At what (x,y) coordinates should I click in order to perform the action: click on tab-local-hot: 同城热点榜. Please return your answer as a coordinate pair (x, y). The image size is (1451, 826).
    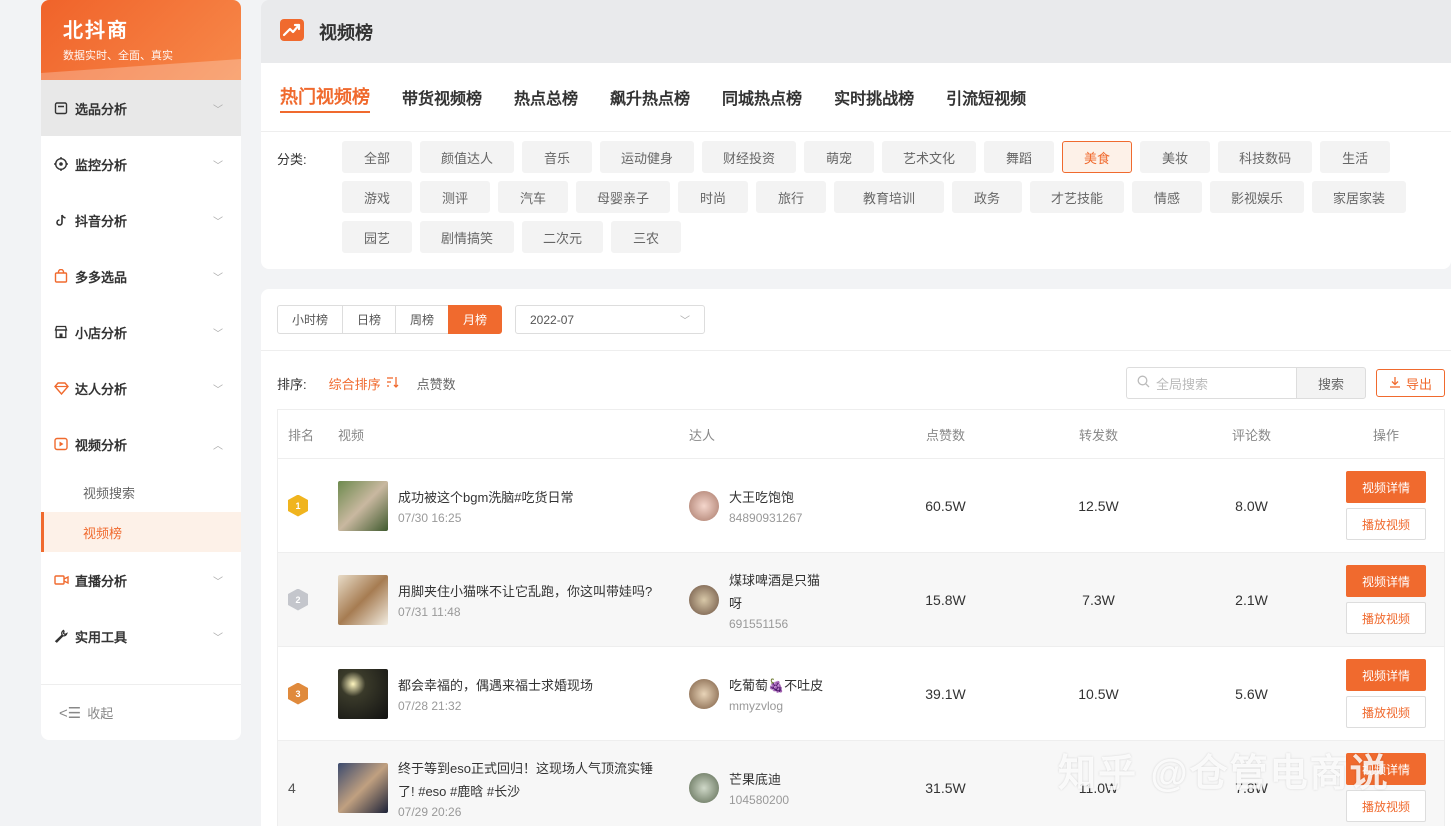
    Looking at the image, I should click on (762, 108).